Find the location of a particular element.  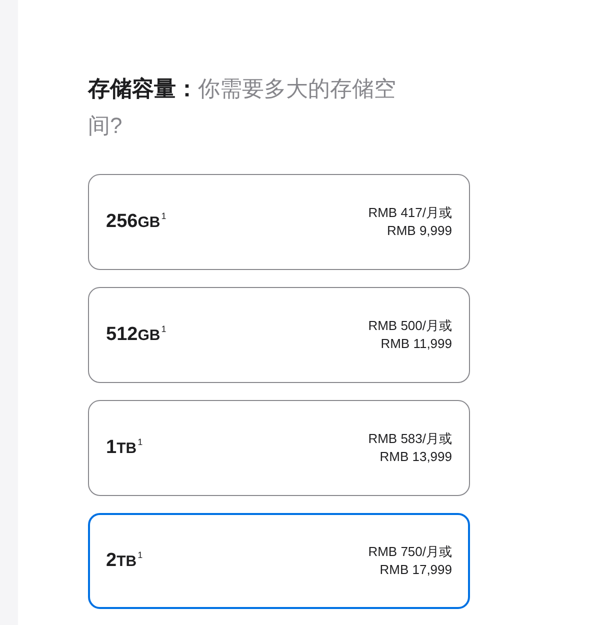

section-heading: 存储容量：你需要多大的存储空间? is located at coordinates (242, 107).